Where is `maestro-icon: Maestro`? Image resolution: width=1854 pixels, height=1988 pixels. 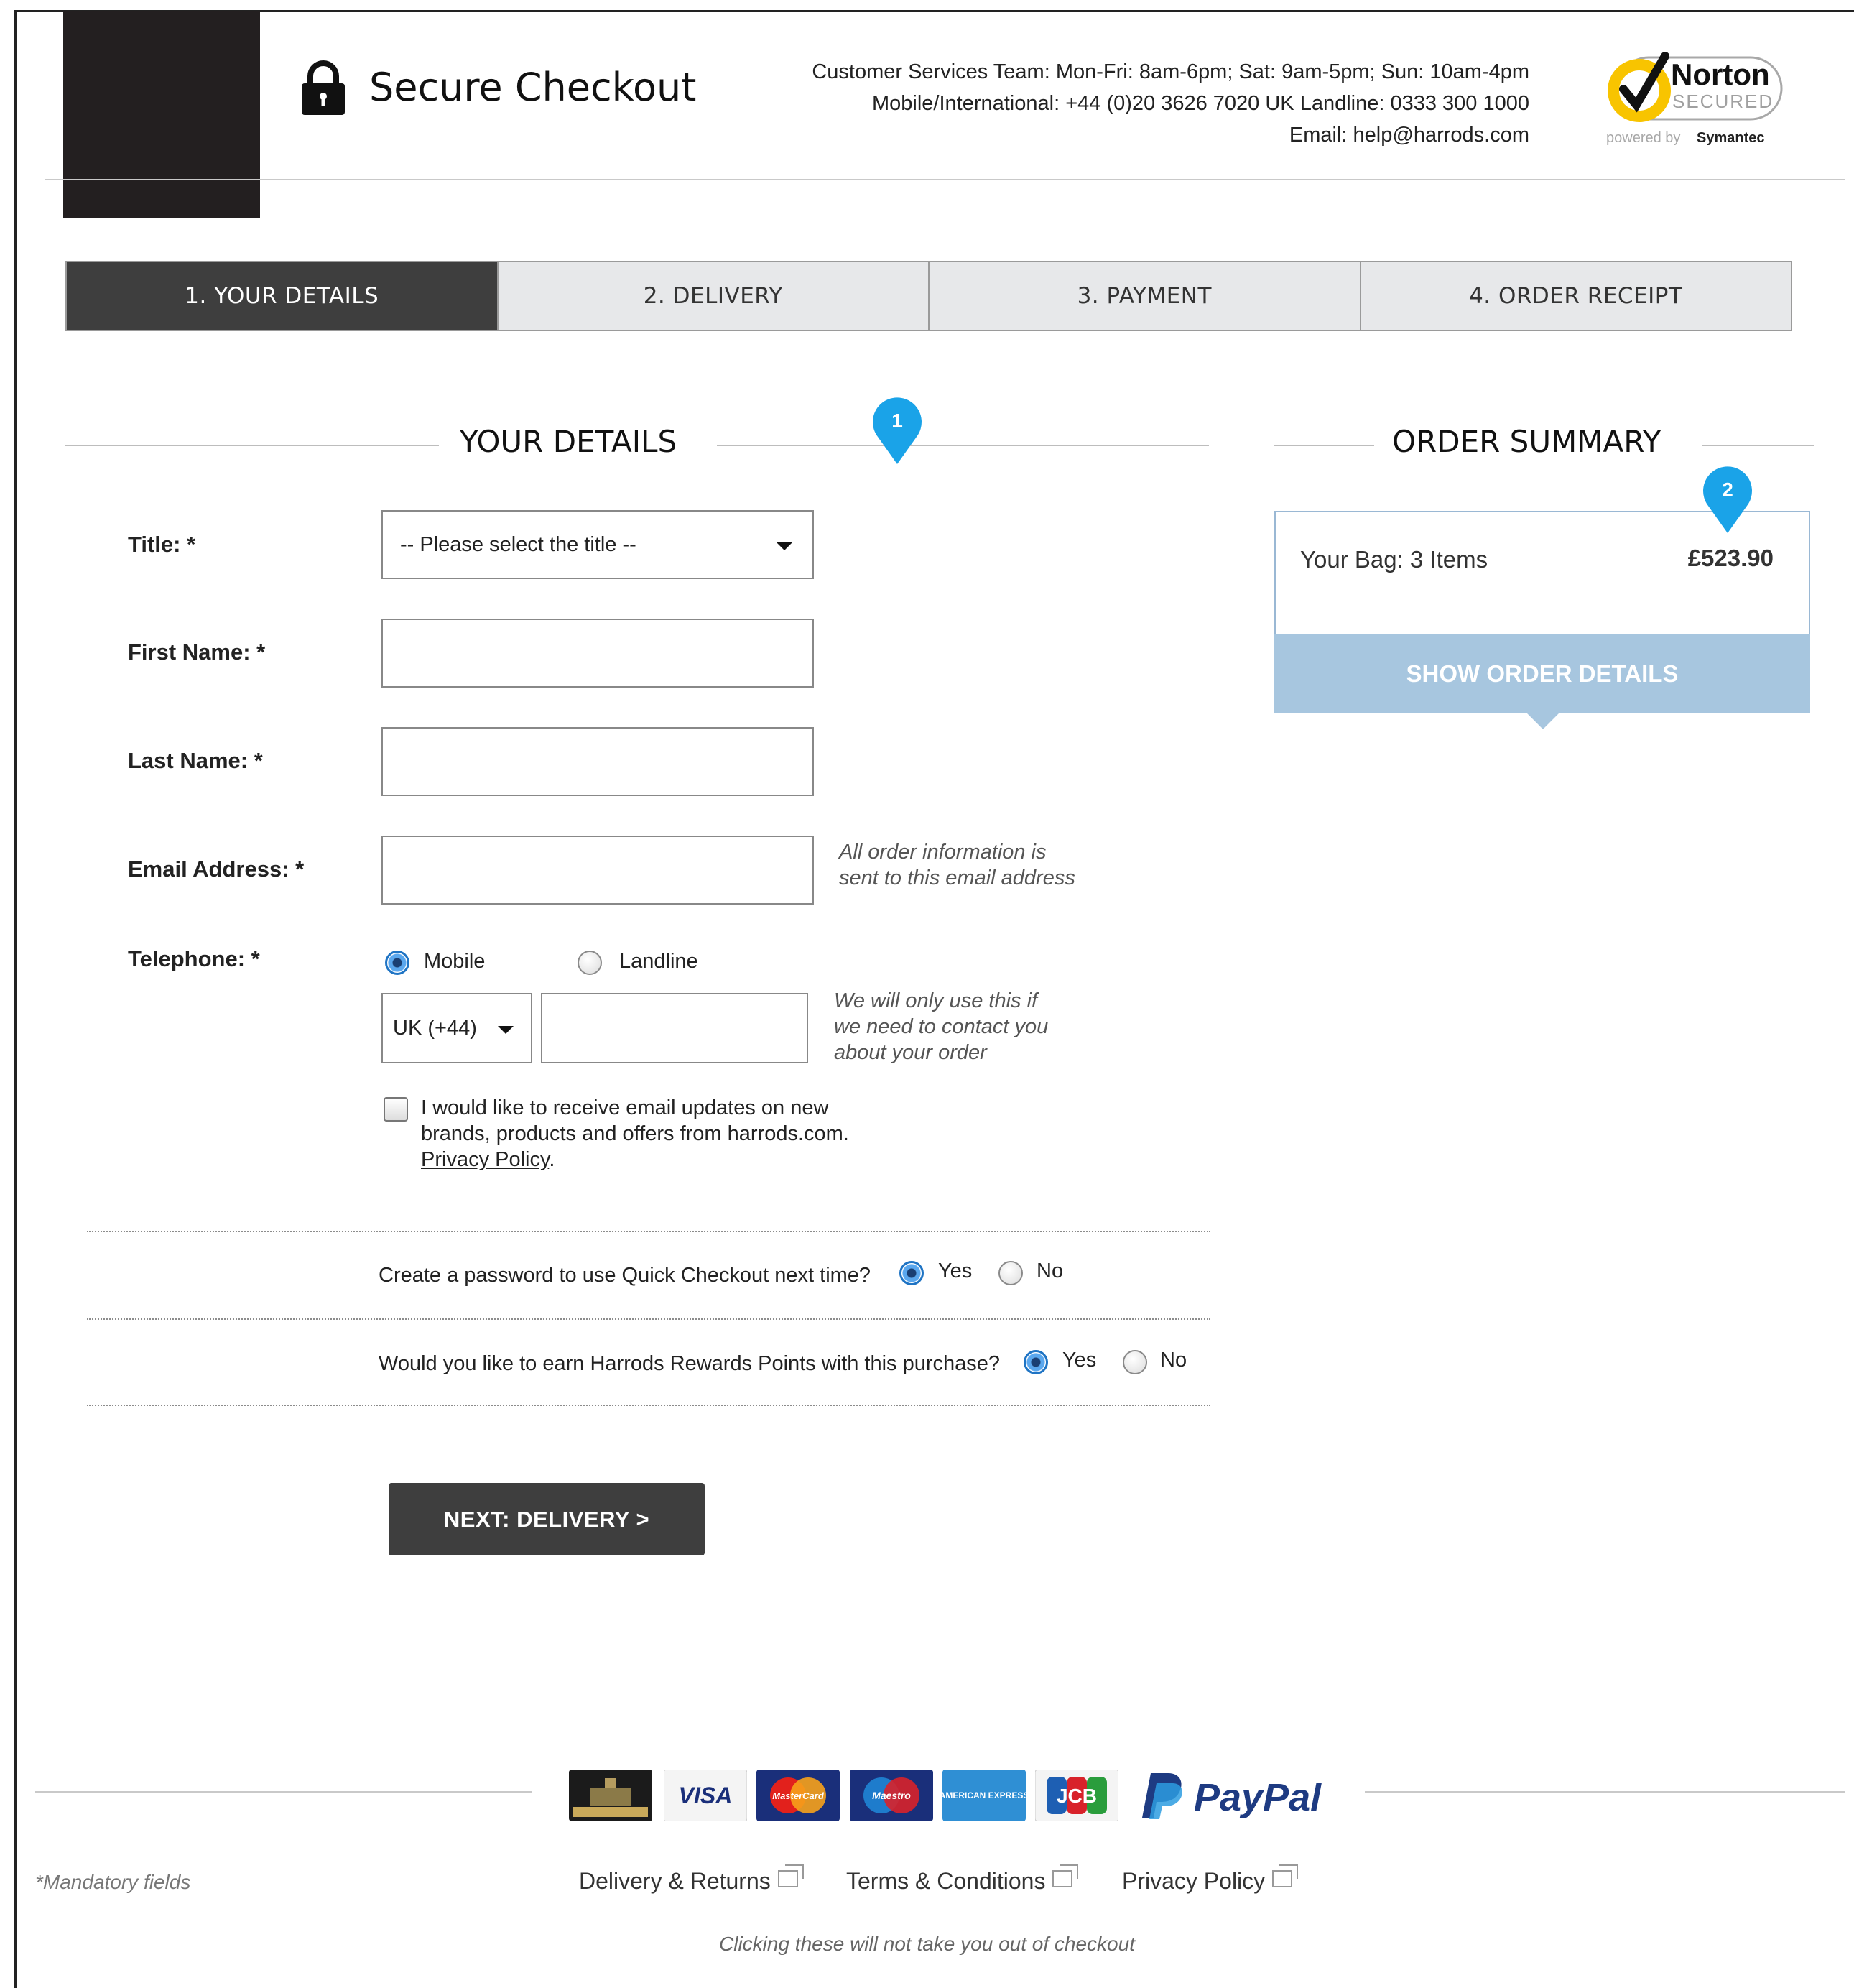 maestro-icon: Maestro is located at coordinates (892, 1796).